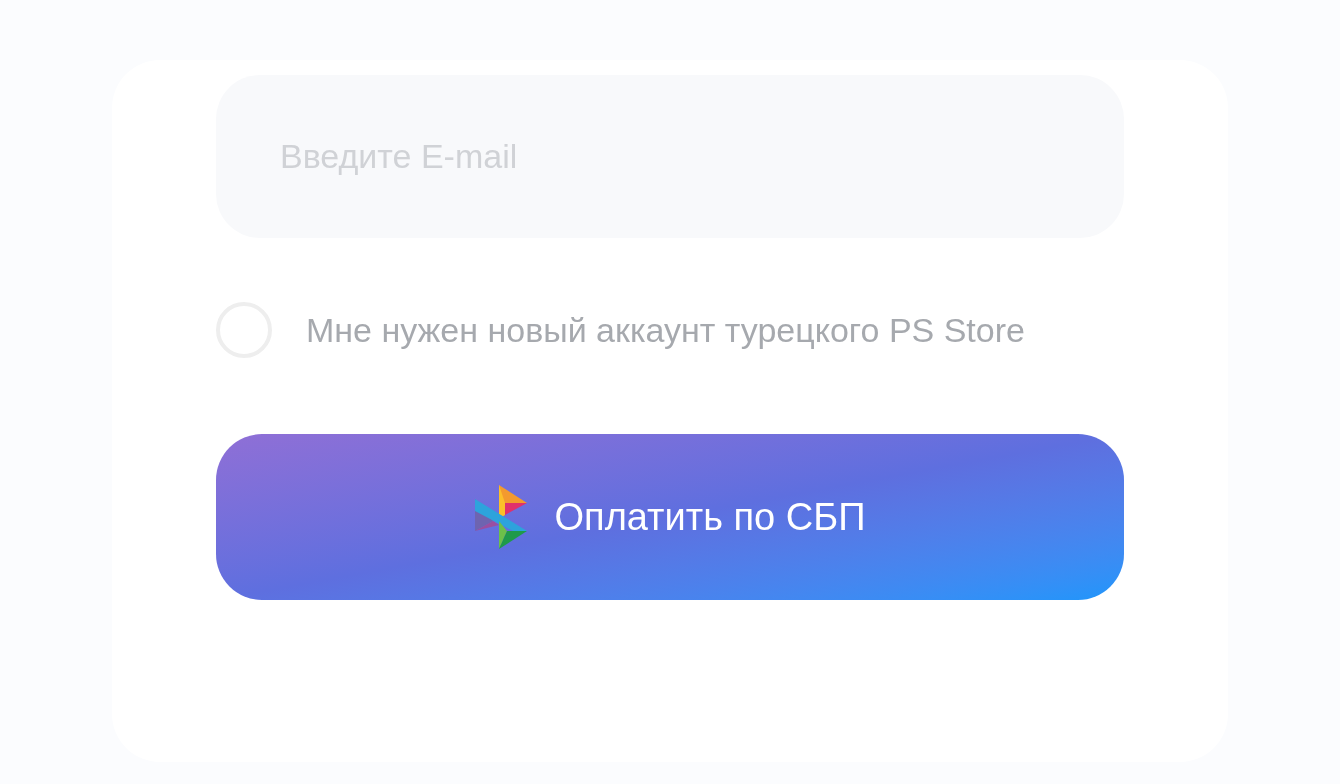 Image resolution: width=1340 pixels, height=784 pixels. Describe the element at coordinates (670, 517) in the screenshot. I see `pay-button: Оплатить по СБП` at that location.